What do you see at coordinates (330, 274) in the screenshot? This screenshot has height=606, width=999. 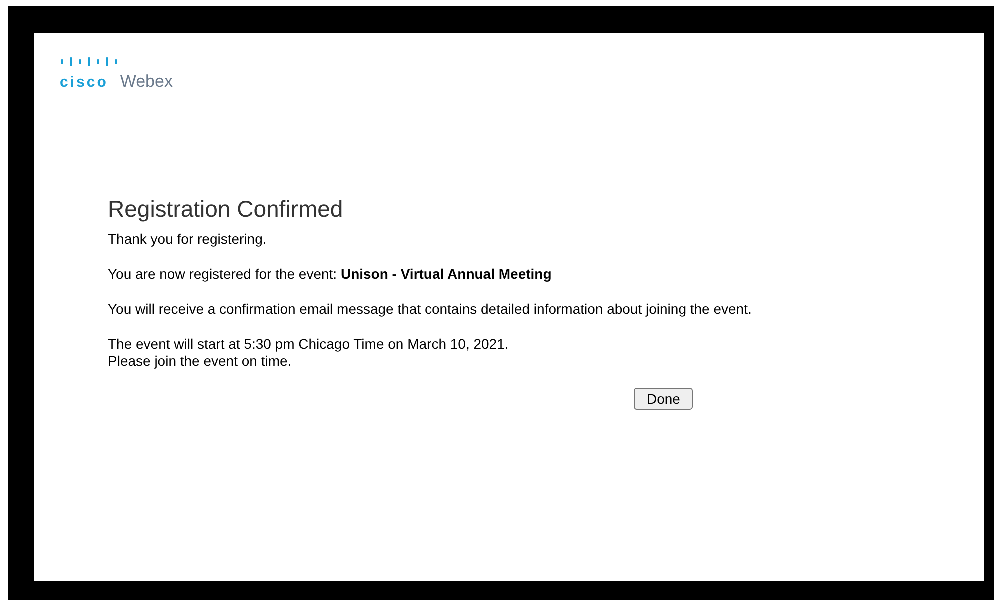 I see `message-text: You are now registered for the event: Unison - Virtual Annual Meeting` at bounding box center [330, 274].